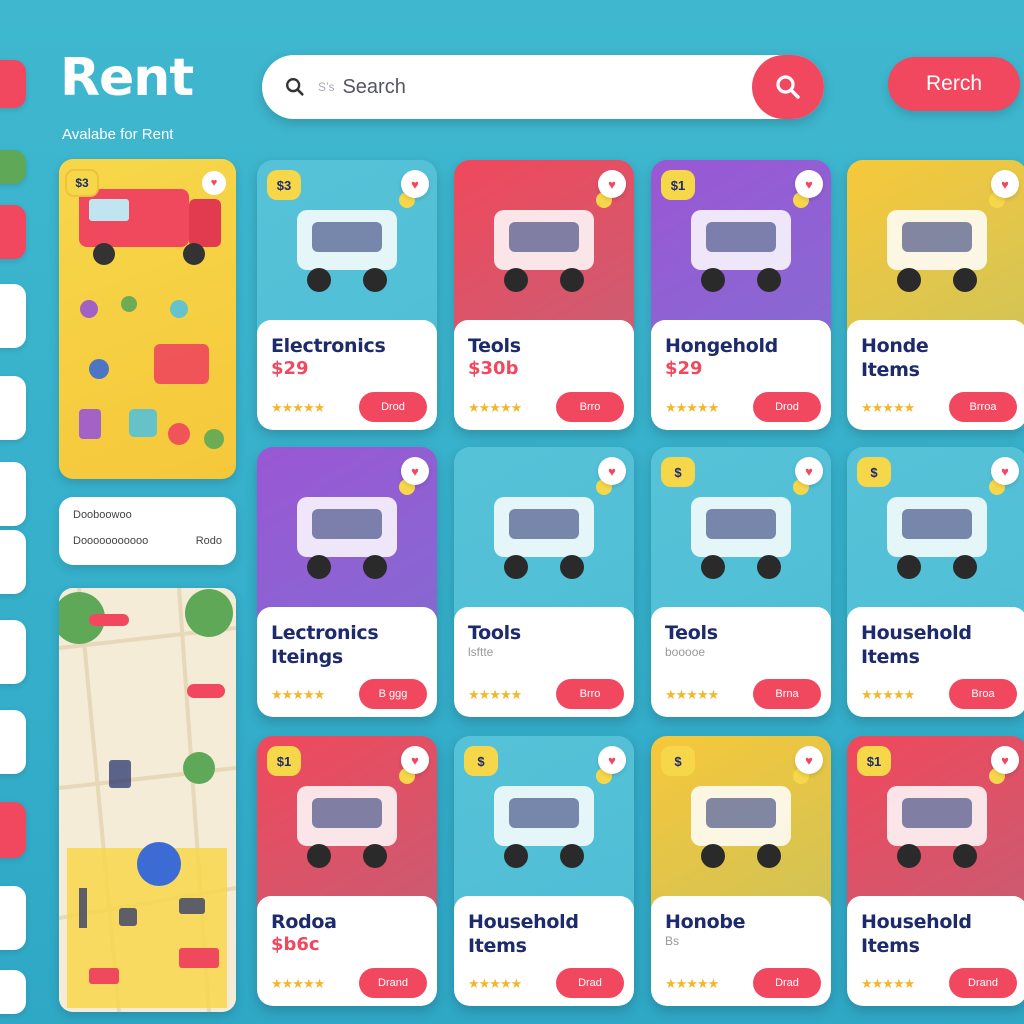 The height and width of the screenshot is (1024, 1024). I want to click on banner-price-badge: $3, so click(82, 183).